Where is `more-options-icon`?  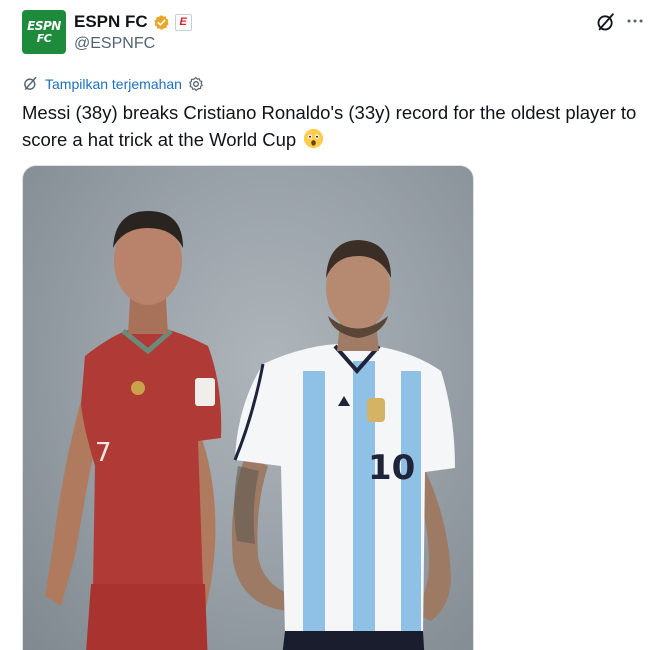 more-options-icon is located at coordinates (635, 21).